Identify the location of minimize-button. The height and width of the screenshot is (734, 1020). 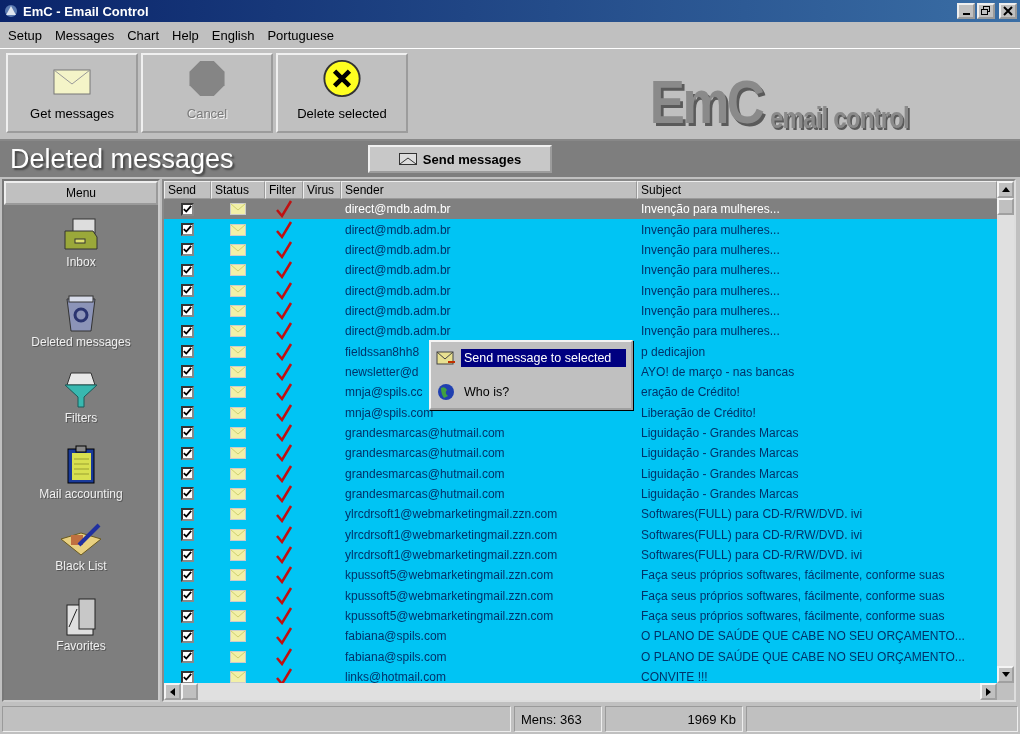
(966, 11).